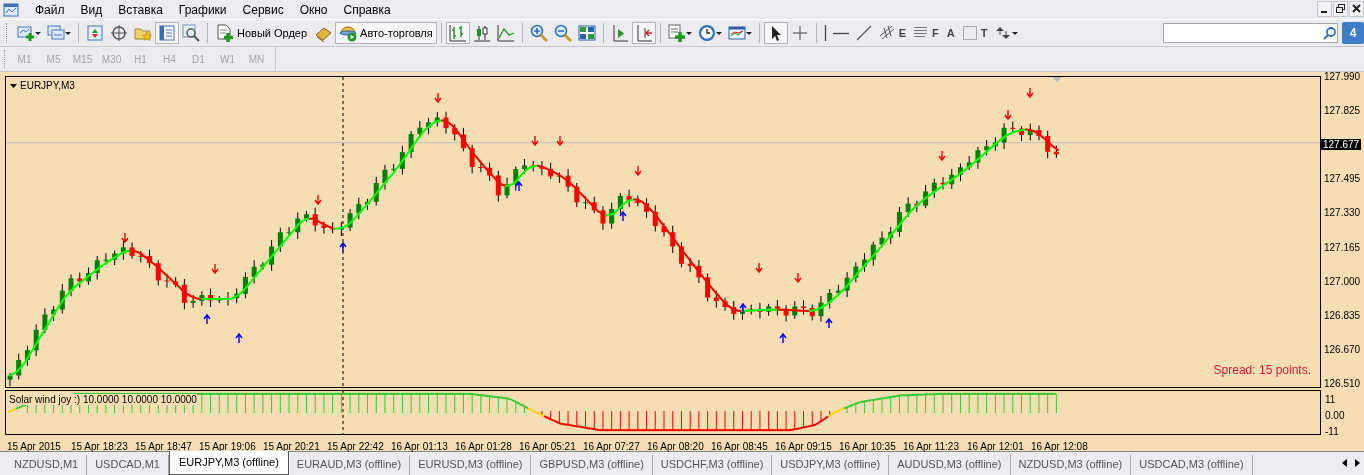  I want to click on time-label: 16 Apr 07:27, so click(612, 446).